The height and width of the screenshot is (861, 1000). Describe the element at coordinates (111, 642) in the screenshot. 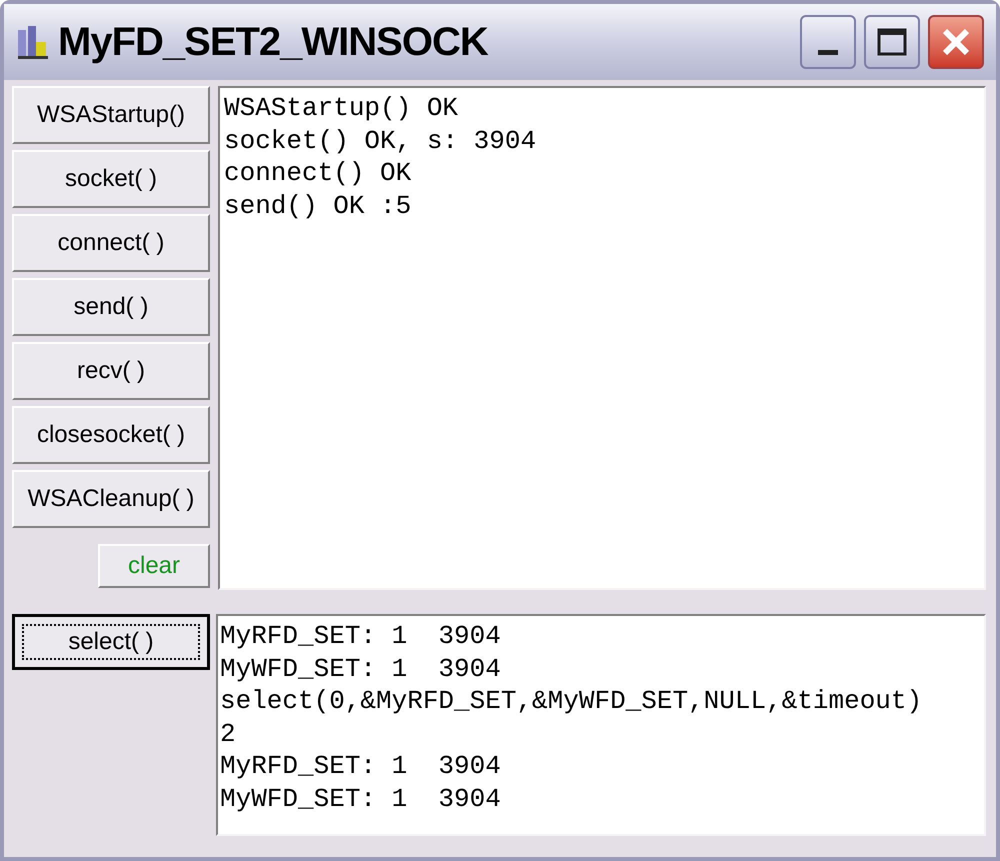

I see `select-button: select( )` at that location.